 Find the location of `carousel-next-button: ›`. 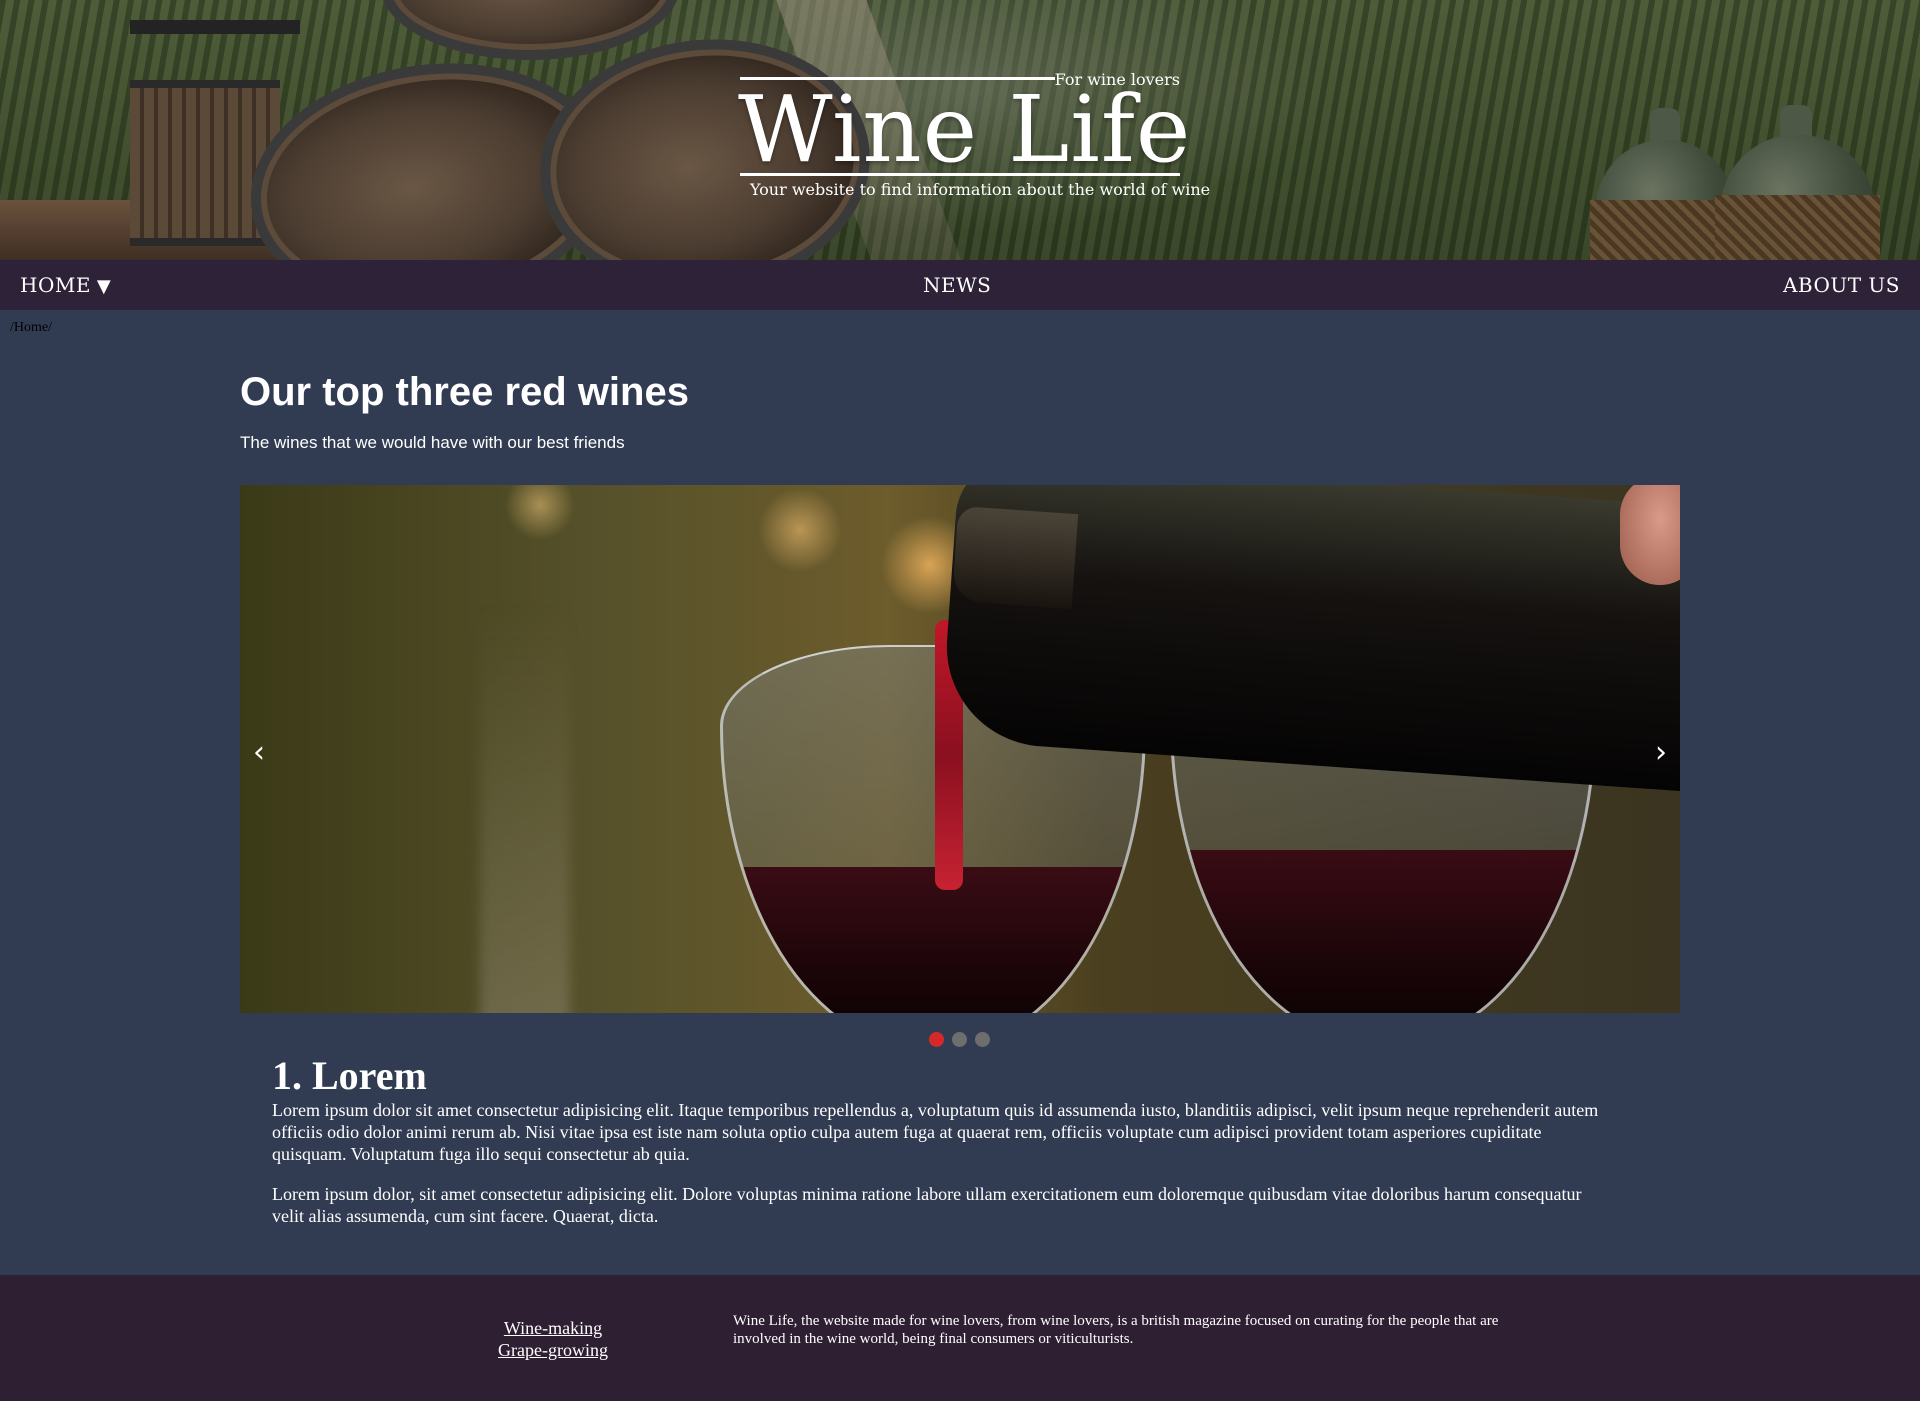

carousel-next-button: › is located at coordinates (1661, 752).